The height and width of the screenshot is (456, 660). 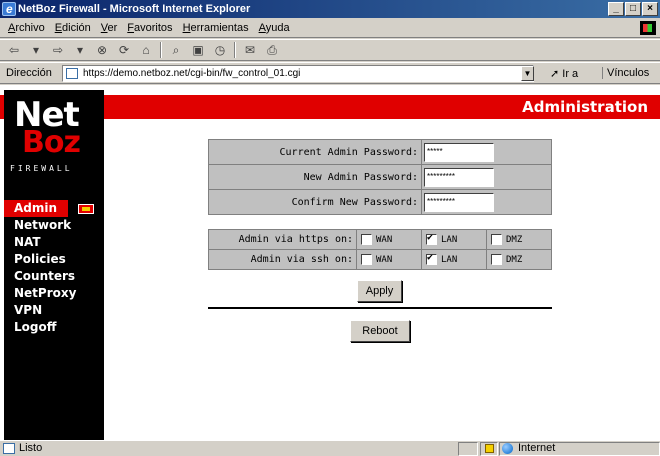 What do you see at coordinates (72, 73) in the screenshot?
I see `page-icon` at bounding box center [72, 73].